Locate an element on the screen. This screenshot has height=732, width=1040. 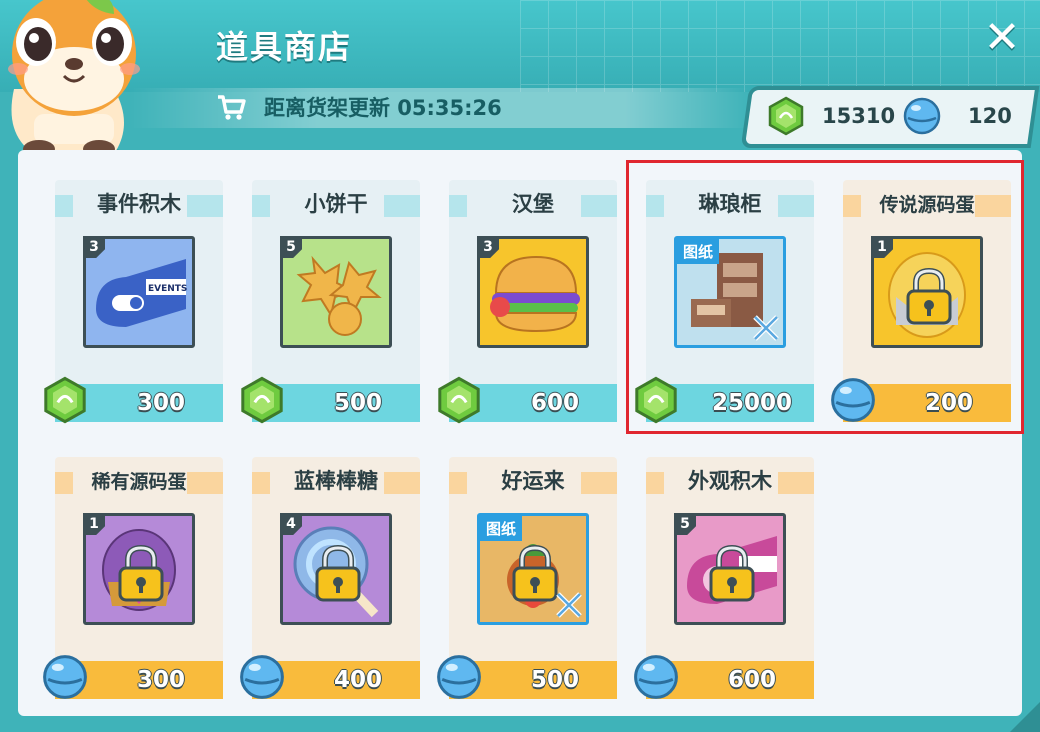
shop-item-cookie: 小饼干 5 500 is located at coordinates (330, 302).